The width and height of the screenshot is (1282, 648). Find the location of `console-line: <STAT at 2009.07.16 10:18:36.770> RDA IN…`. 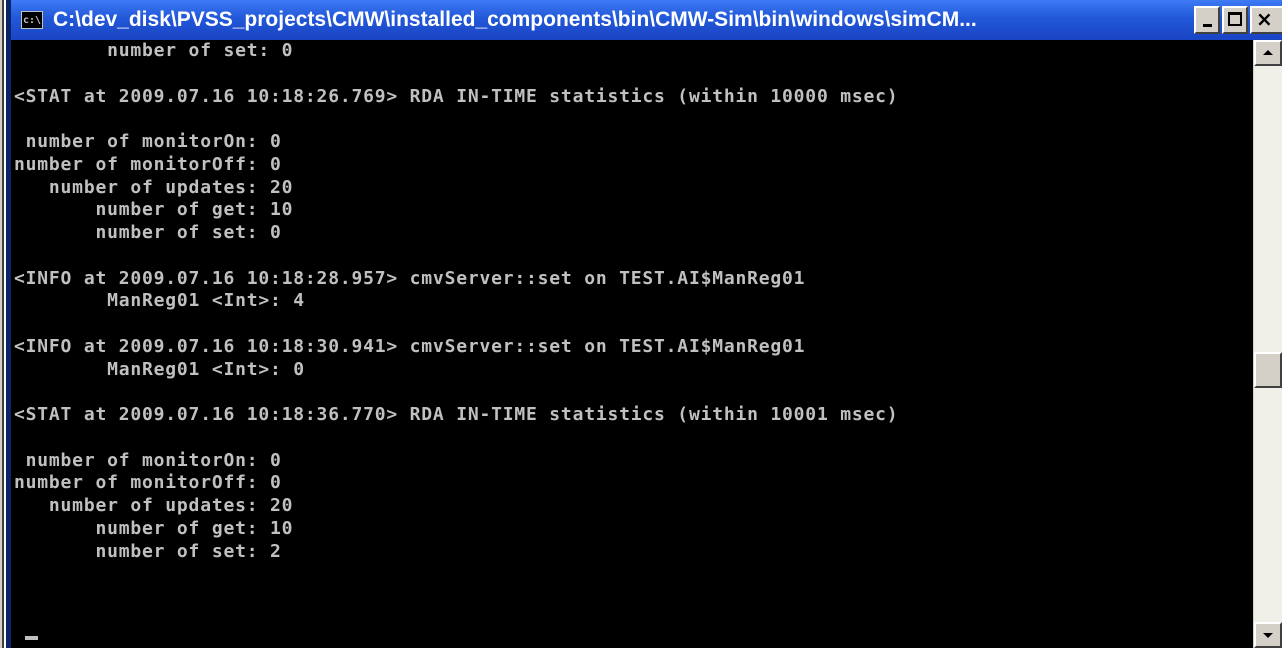

console-line: <STAT at 2009.07.16 10:18:36.770> RDA IN… is located at coordinates (456, 414).